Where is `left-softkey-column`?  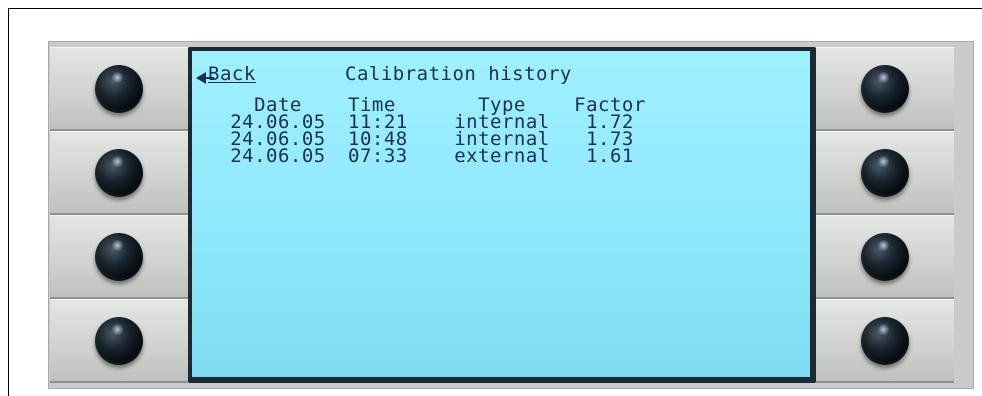
left-softkey-column is located at coordinates (119, 215).